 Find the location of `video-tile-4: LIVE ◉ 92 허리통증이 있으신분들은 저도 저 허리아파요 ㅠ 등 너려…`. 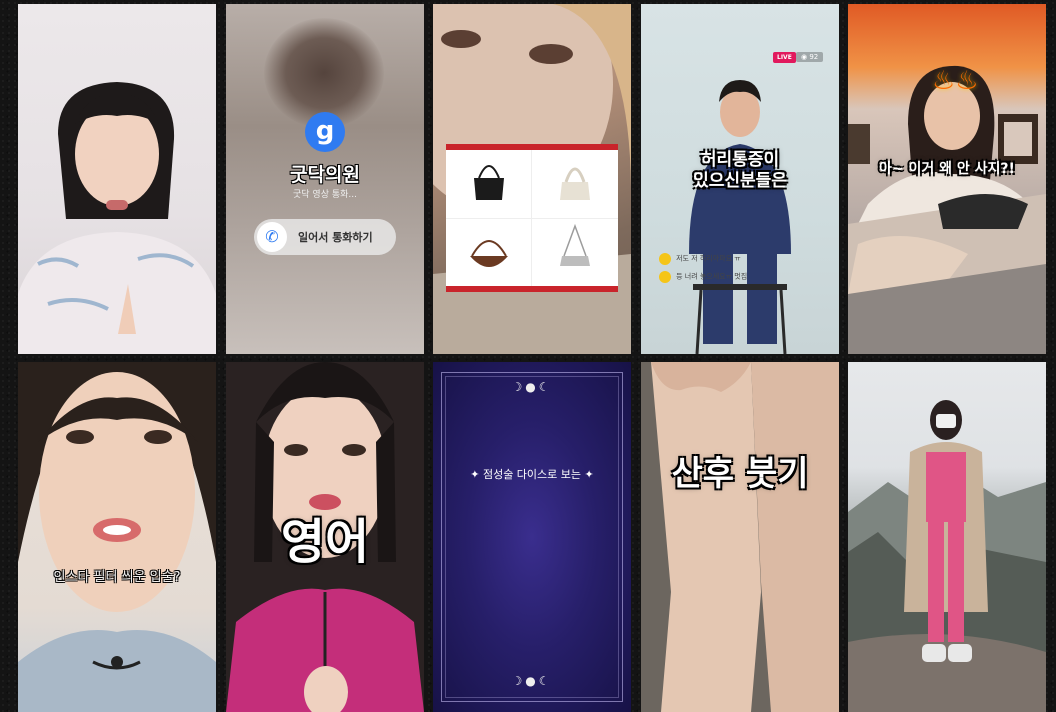

video-tile-4: LIVE ◉ 92 허리통증이 있으신분들은 저도 저 허리아파요 ㅠ 등 너려… is located at coordinates (740, 179).